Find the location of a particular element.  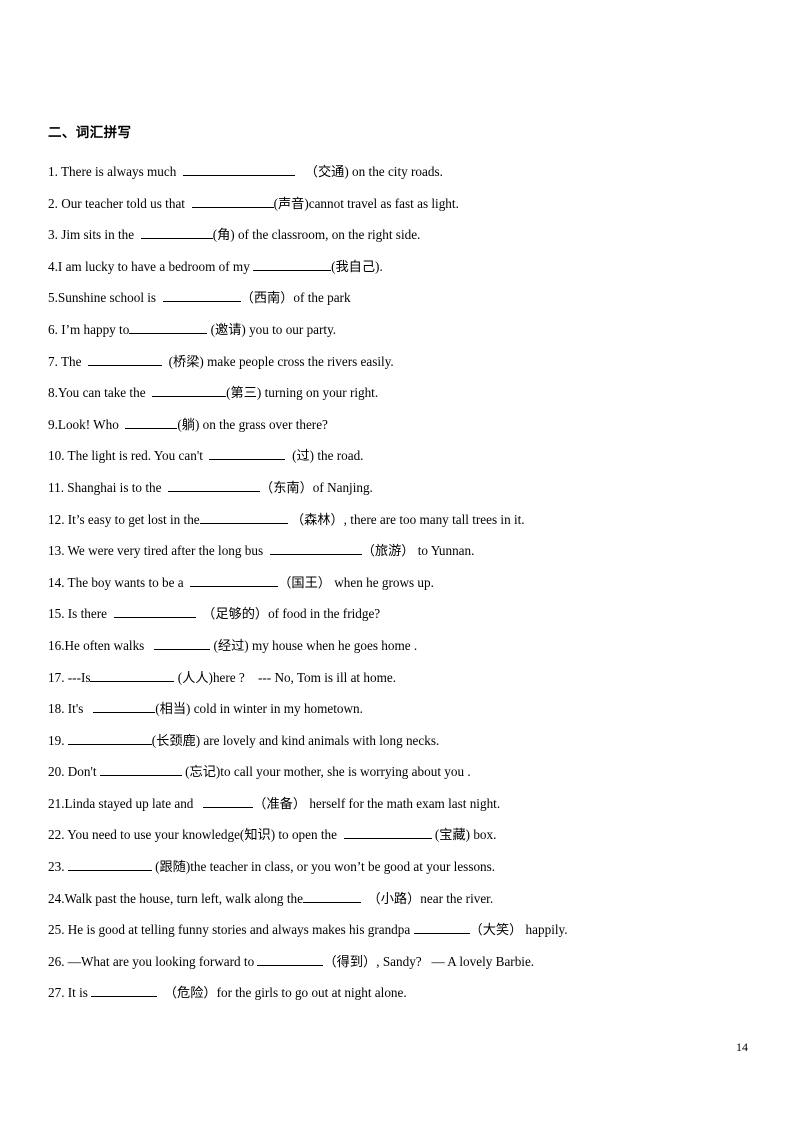

question-text-after-blank: (相当) cold in winter in my hometown. is located at coordinates (259, 709).